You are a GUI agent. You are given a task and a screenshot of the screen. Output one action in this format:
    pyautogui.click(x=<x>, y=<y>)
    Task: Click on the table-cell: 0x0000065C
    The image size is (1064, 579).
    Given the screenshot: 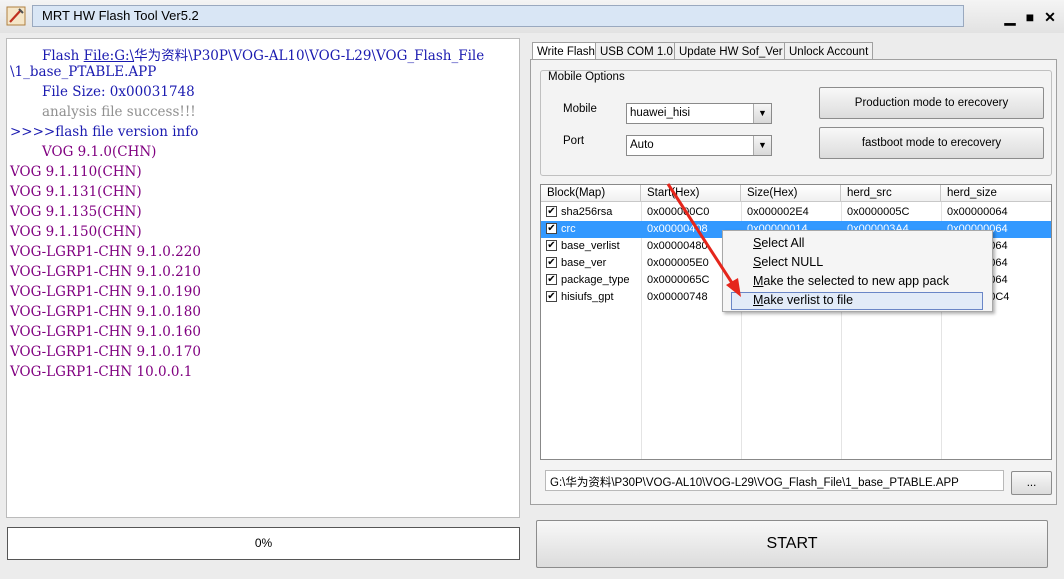 What is the action you would take?
    pyautogui.click(x=678, y=280)
    